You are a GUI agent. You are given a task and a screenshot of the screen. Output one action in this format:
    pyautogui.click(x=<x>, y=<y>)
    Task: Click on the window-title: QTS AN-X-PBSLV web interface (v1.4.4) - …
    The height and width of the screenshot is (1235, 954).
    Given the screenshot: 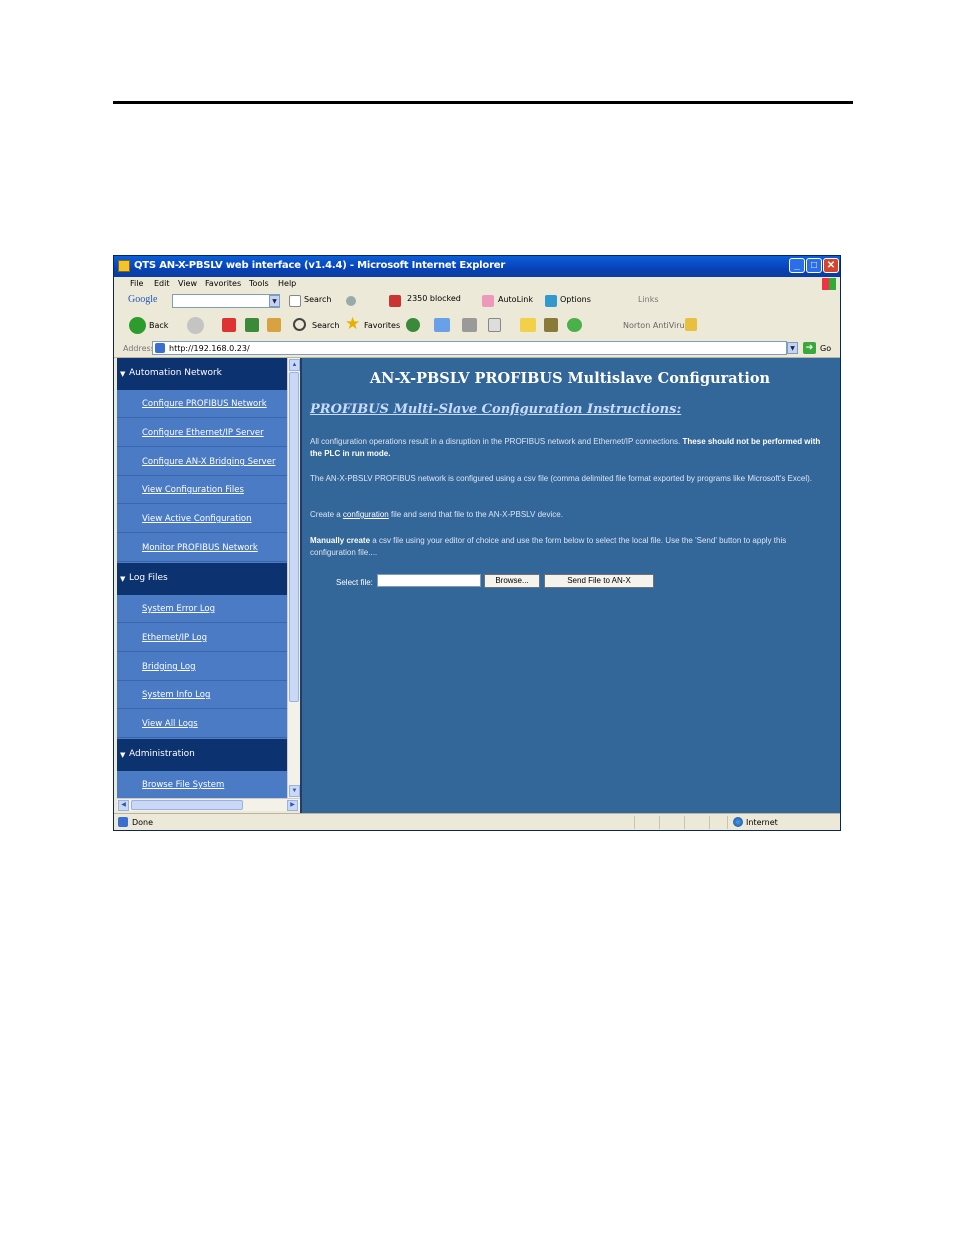 What is the action you would take?
    pyautogui.click(x=320, y=265)
    